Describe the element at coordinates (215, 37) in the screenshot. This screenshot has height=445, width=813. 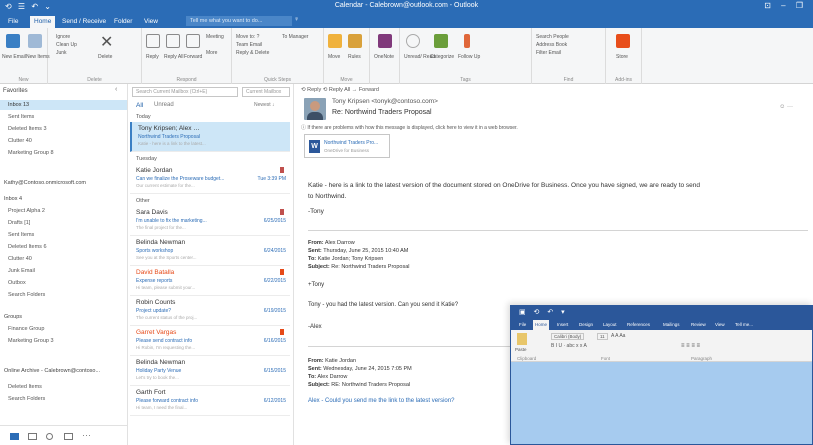
I see `meeting-button: Meeting` at that location.